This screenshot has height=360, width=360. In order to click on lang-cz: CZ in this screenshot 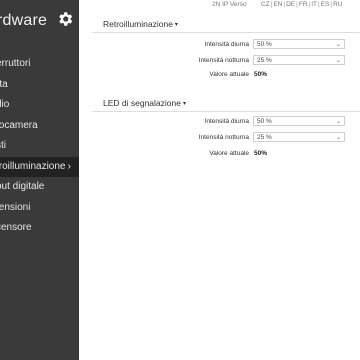, I will do `click(265, 4)`.